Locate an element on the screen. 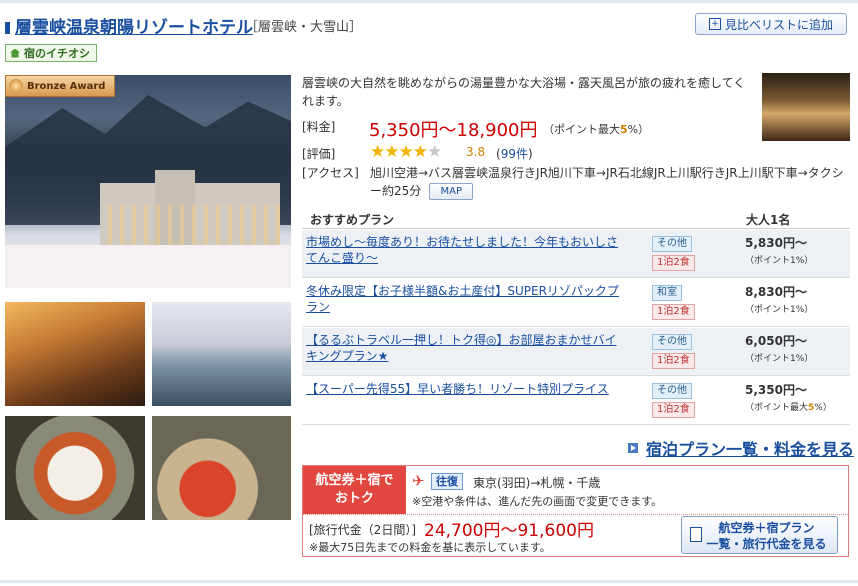 The width and height of the screenshot is (858, 586). add-to-compare-button: + 見比べリストに追加 is located at coordinates (771, 24).